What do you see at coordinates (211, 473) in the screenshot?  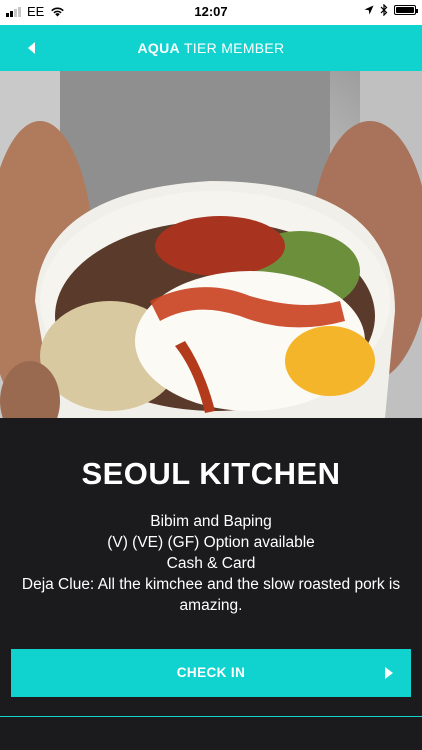 I see `restaurant-name: SEOUL KITCHEN` at bounding box center [211, 473].